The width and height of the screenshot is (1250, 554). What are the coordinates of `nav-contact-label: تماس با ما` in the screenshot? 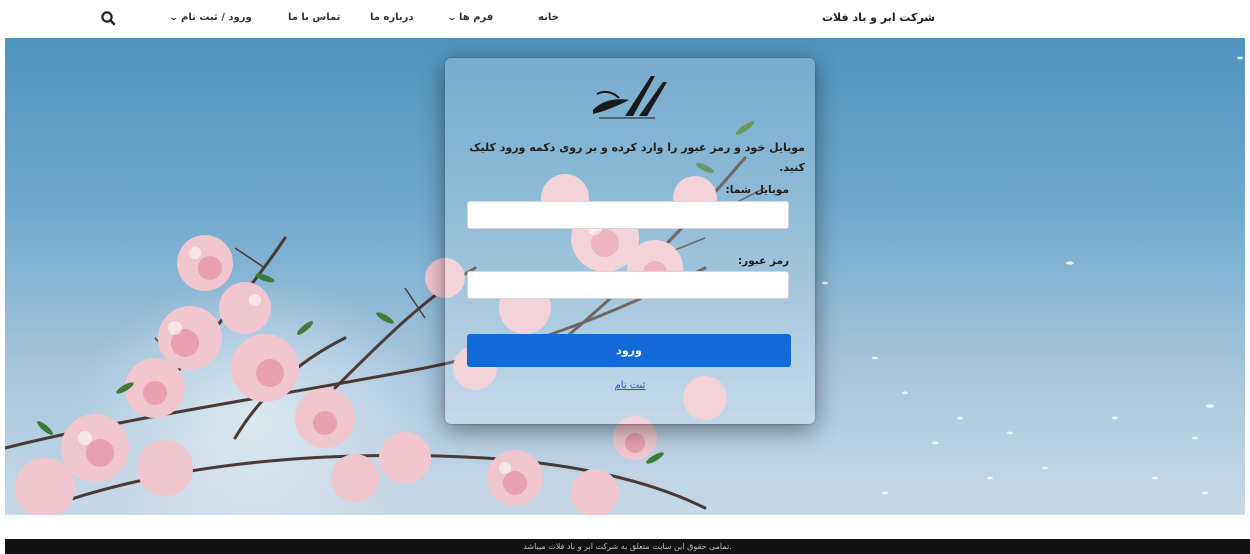 It's located at (314, 17).